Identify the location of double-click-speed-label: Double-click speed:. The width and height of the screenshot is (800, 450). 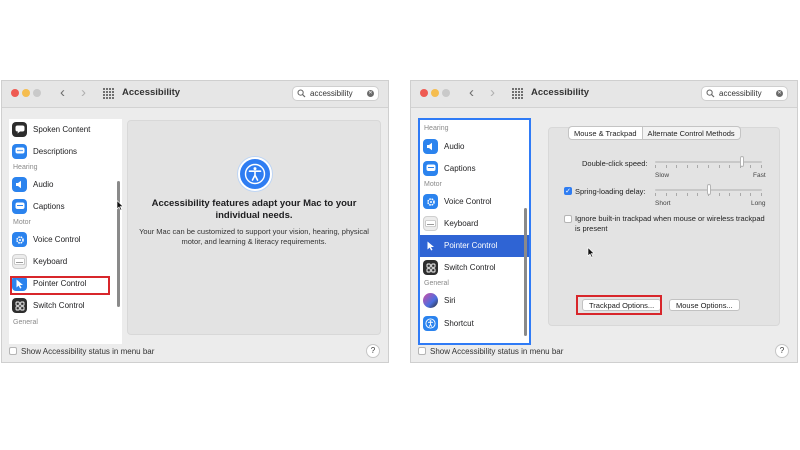
(615, 163).